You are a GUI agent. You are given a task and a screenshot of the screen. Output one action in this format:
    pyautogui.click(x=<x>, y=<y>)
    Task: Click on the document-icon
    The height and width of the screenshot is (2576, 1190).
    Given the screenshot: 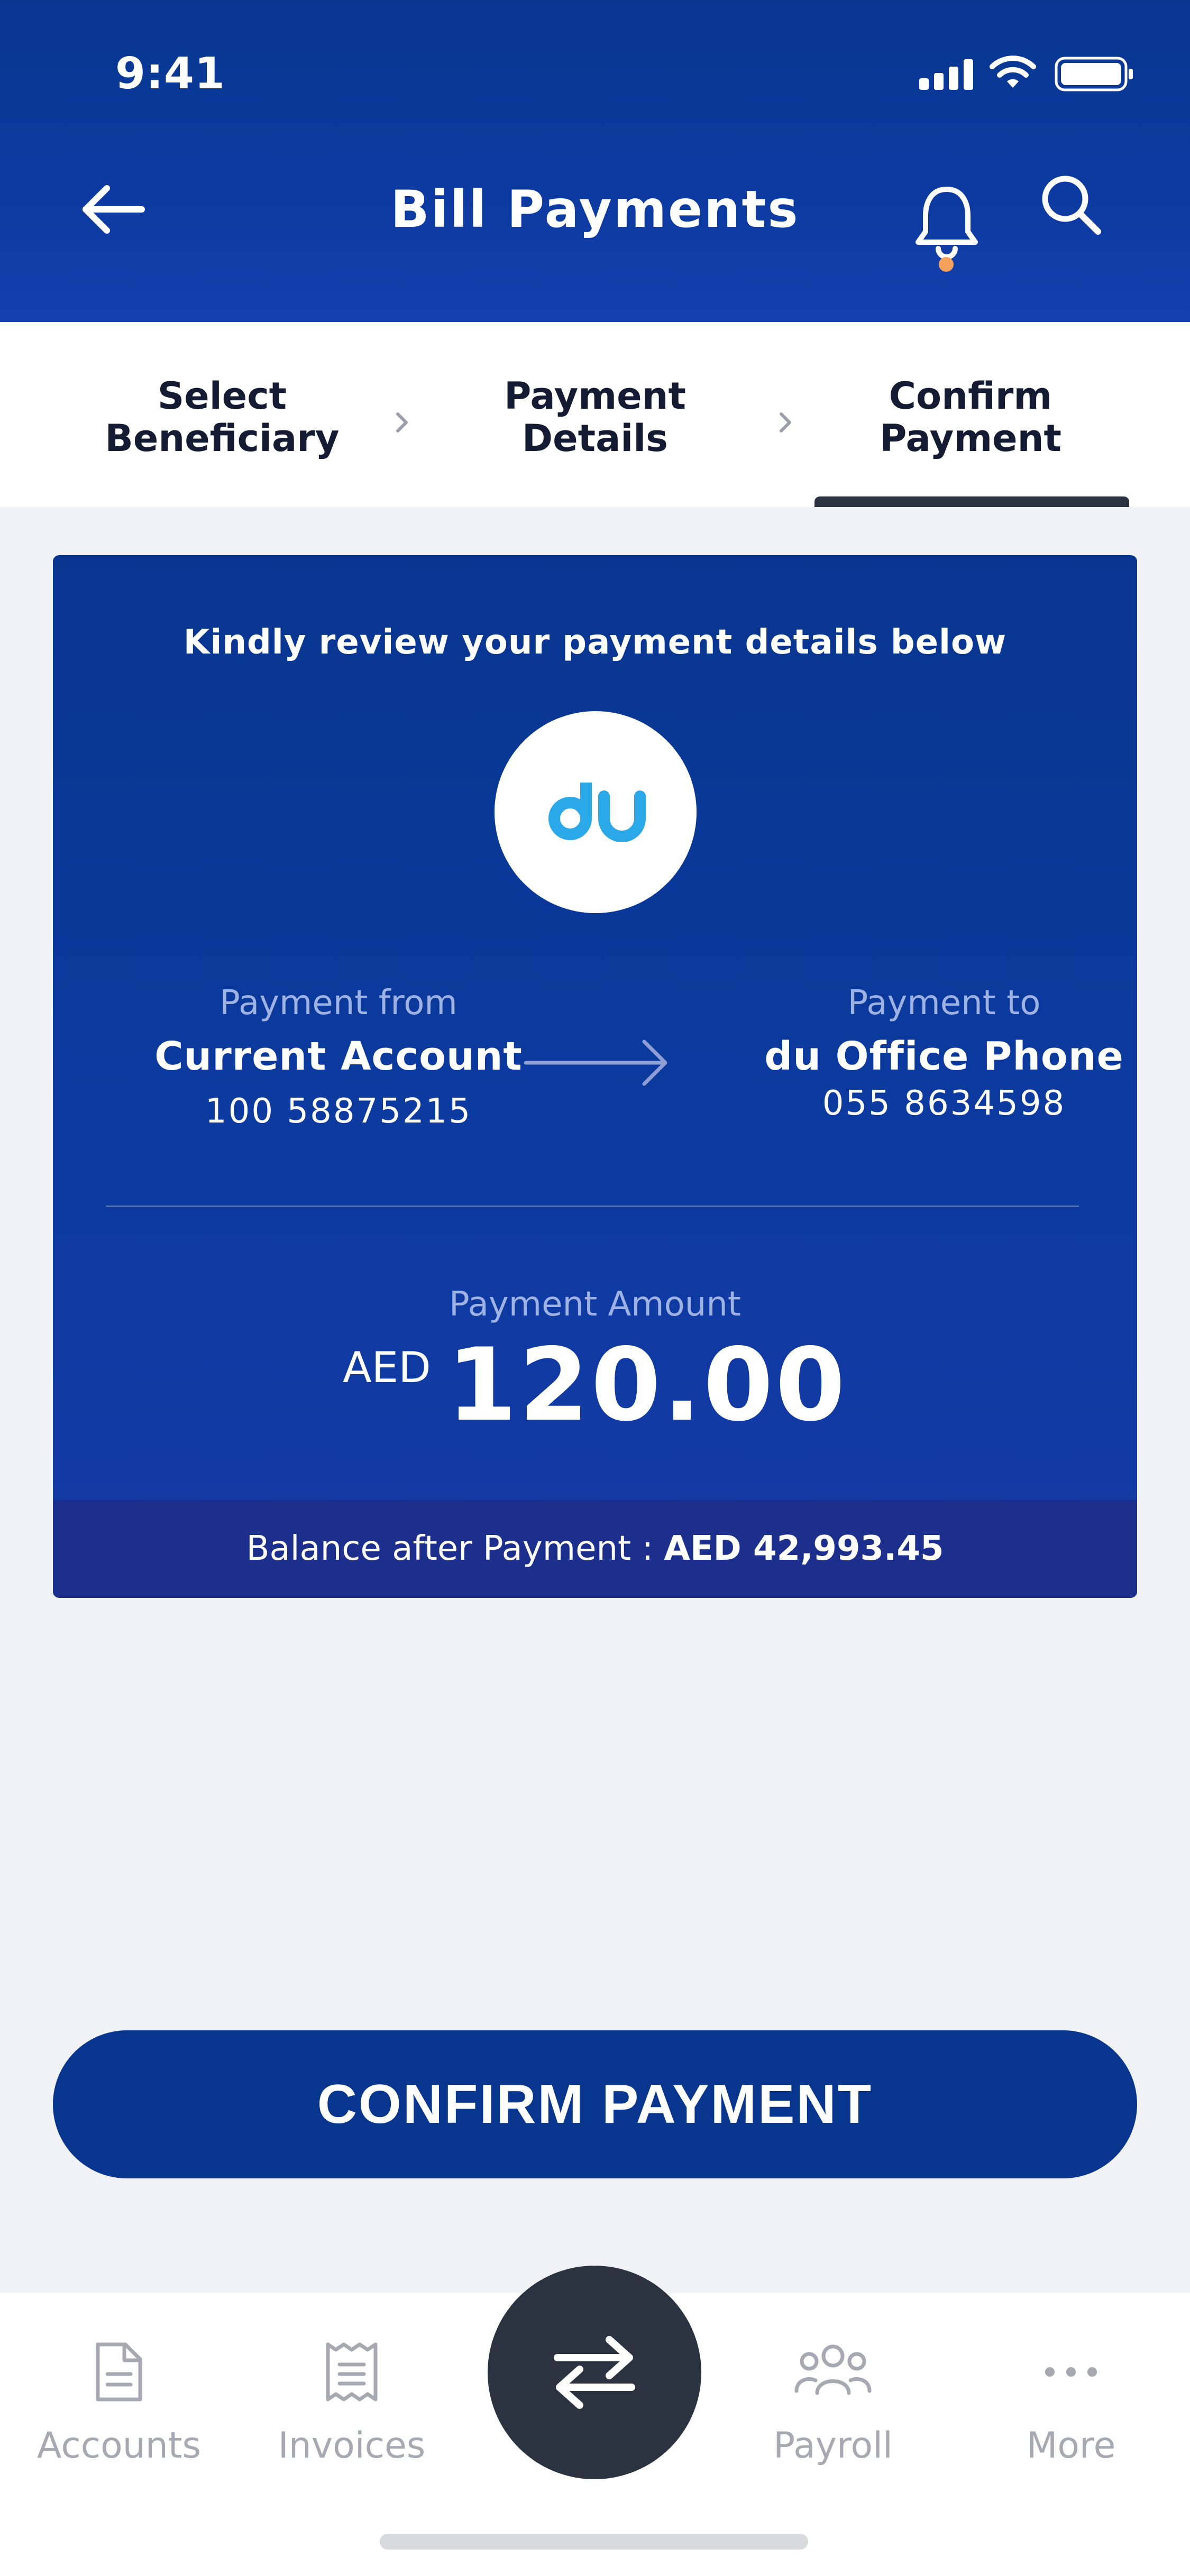 What is the action you would take?
    pyautogui.click(x=119, y=2372)
    